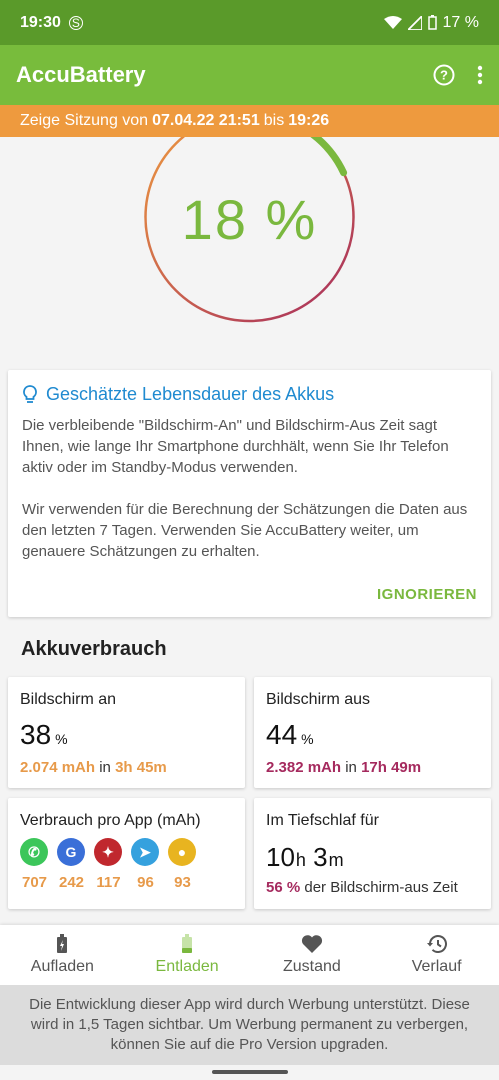 The image size is (499, 1080). I want to click on tab-verlauf-label: Verlauf, so click(436, 966).